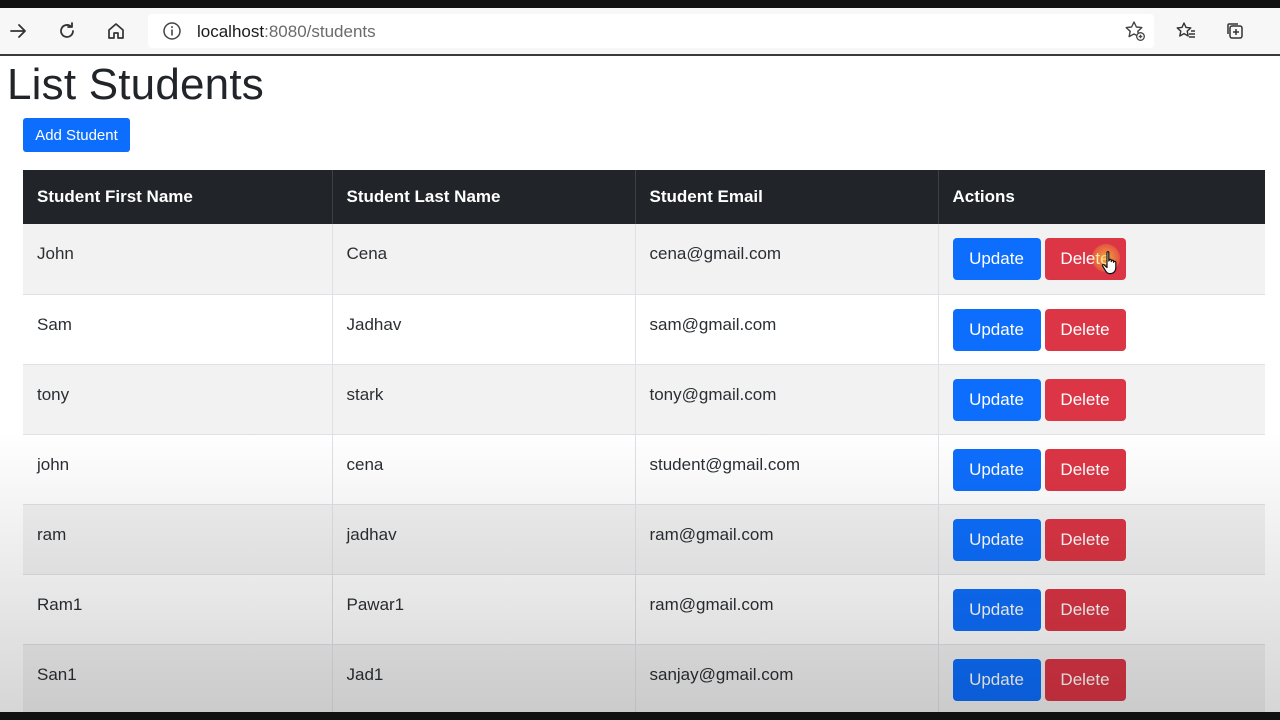  What do you see at coordinates (18, 31) in the screenshot?
I see `forward-icon` at bounding box center [18, 31].